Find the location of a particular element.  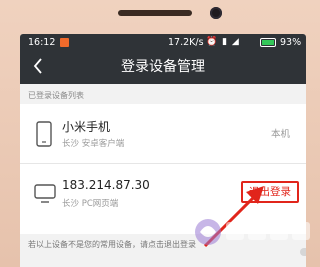

watermark-logo is located at coordinates (252, 232).